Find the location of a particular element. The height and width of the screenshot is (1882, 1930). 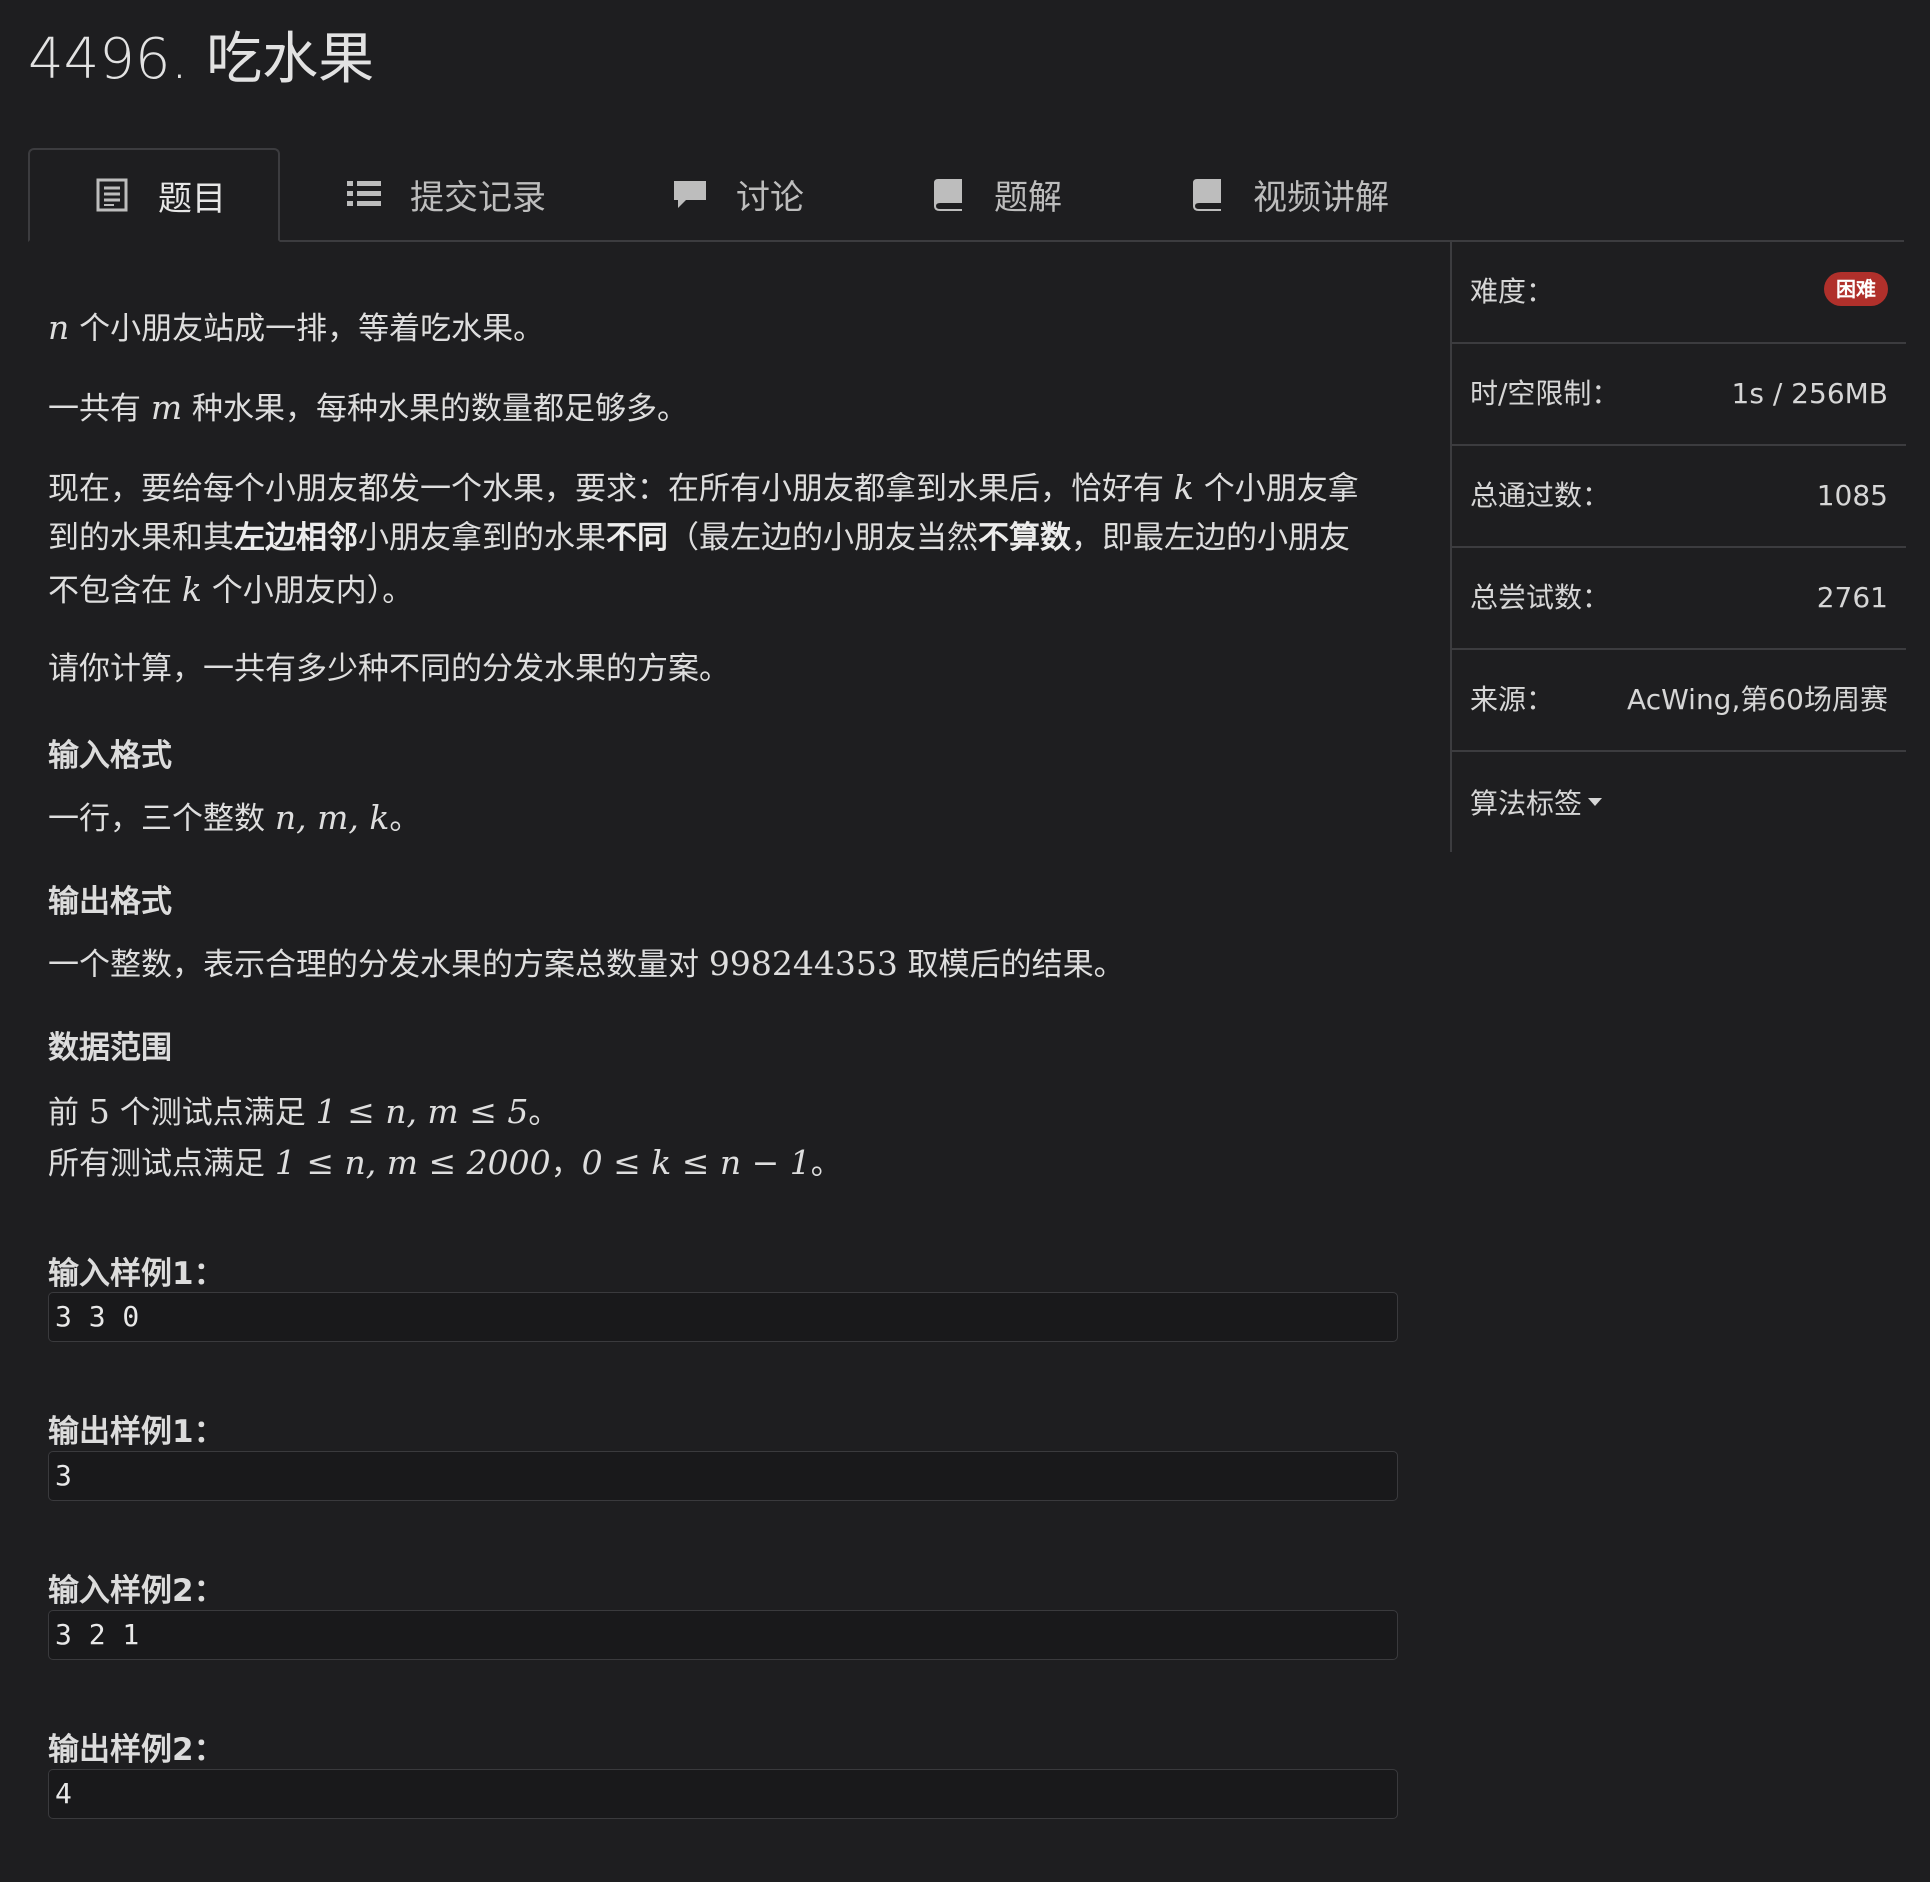

math-expr: 1 ≤ n, m ≤ 2000 is located at coordinates (412, 1162).